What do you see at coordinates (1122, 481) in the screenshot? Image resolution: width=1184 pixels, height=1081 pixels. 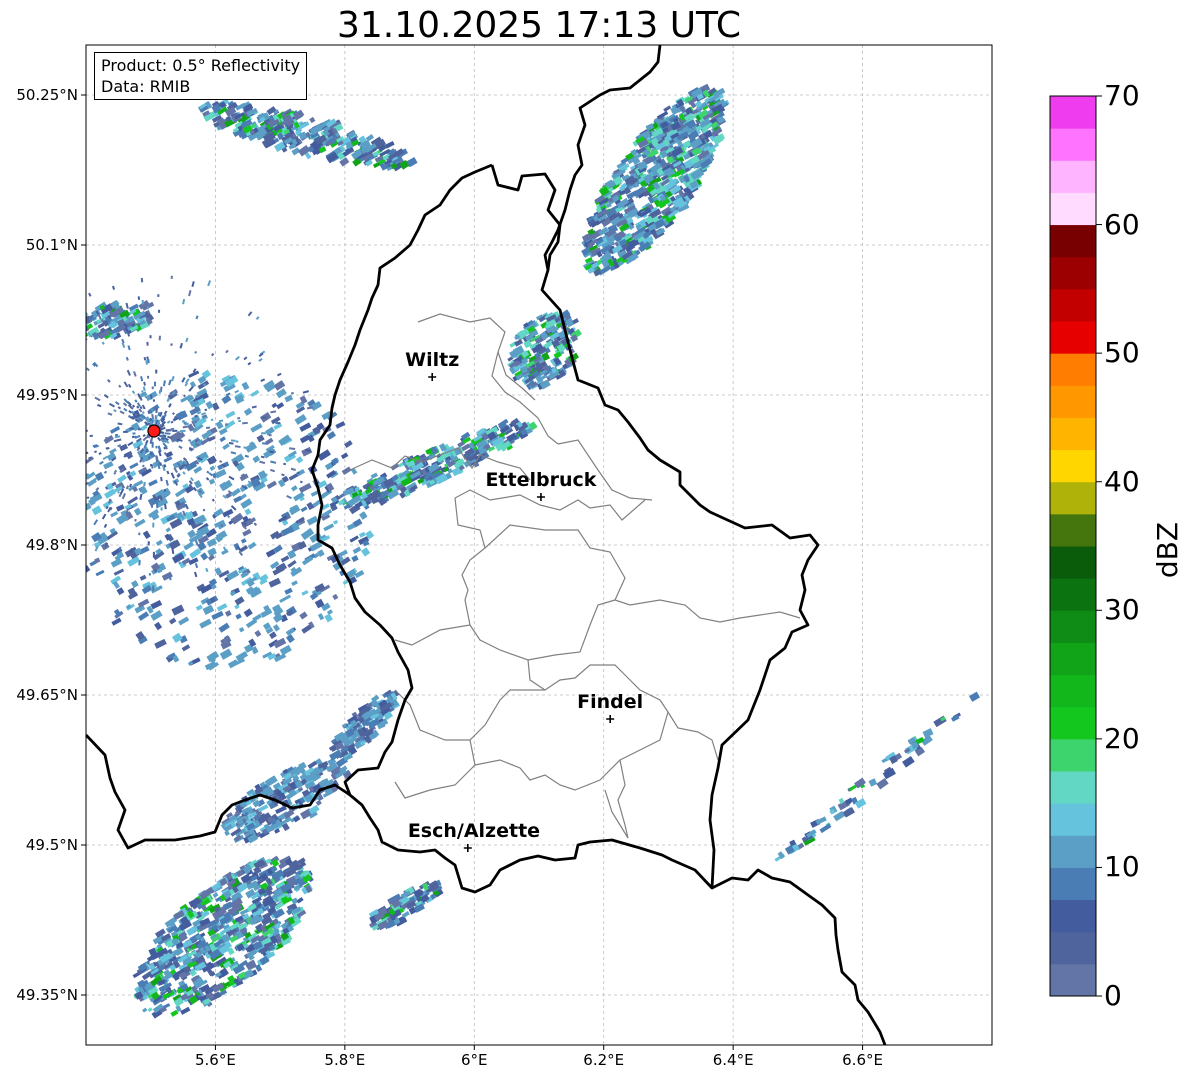 I see `colorbar-tick-label: 40` at bounding box center [1122, 481].